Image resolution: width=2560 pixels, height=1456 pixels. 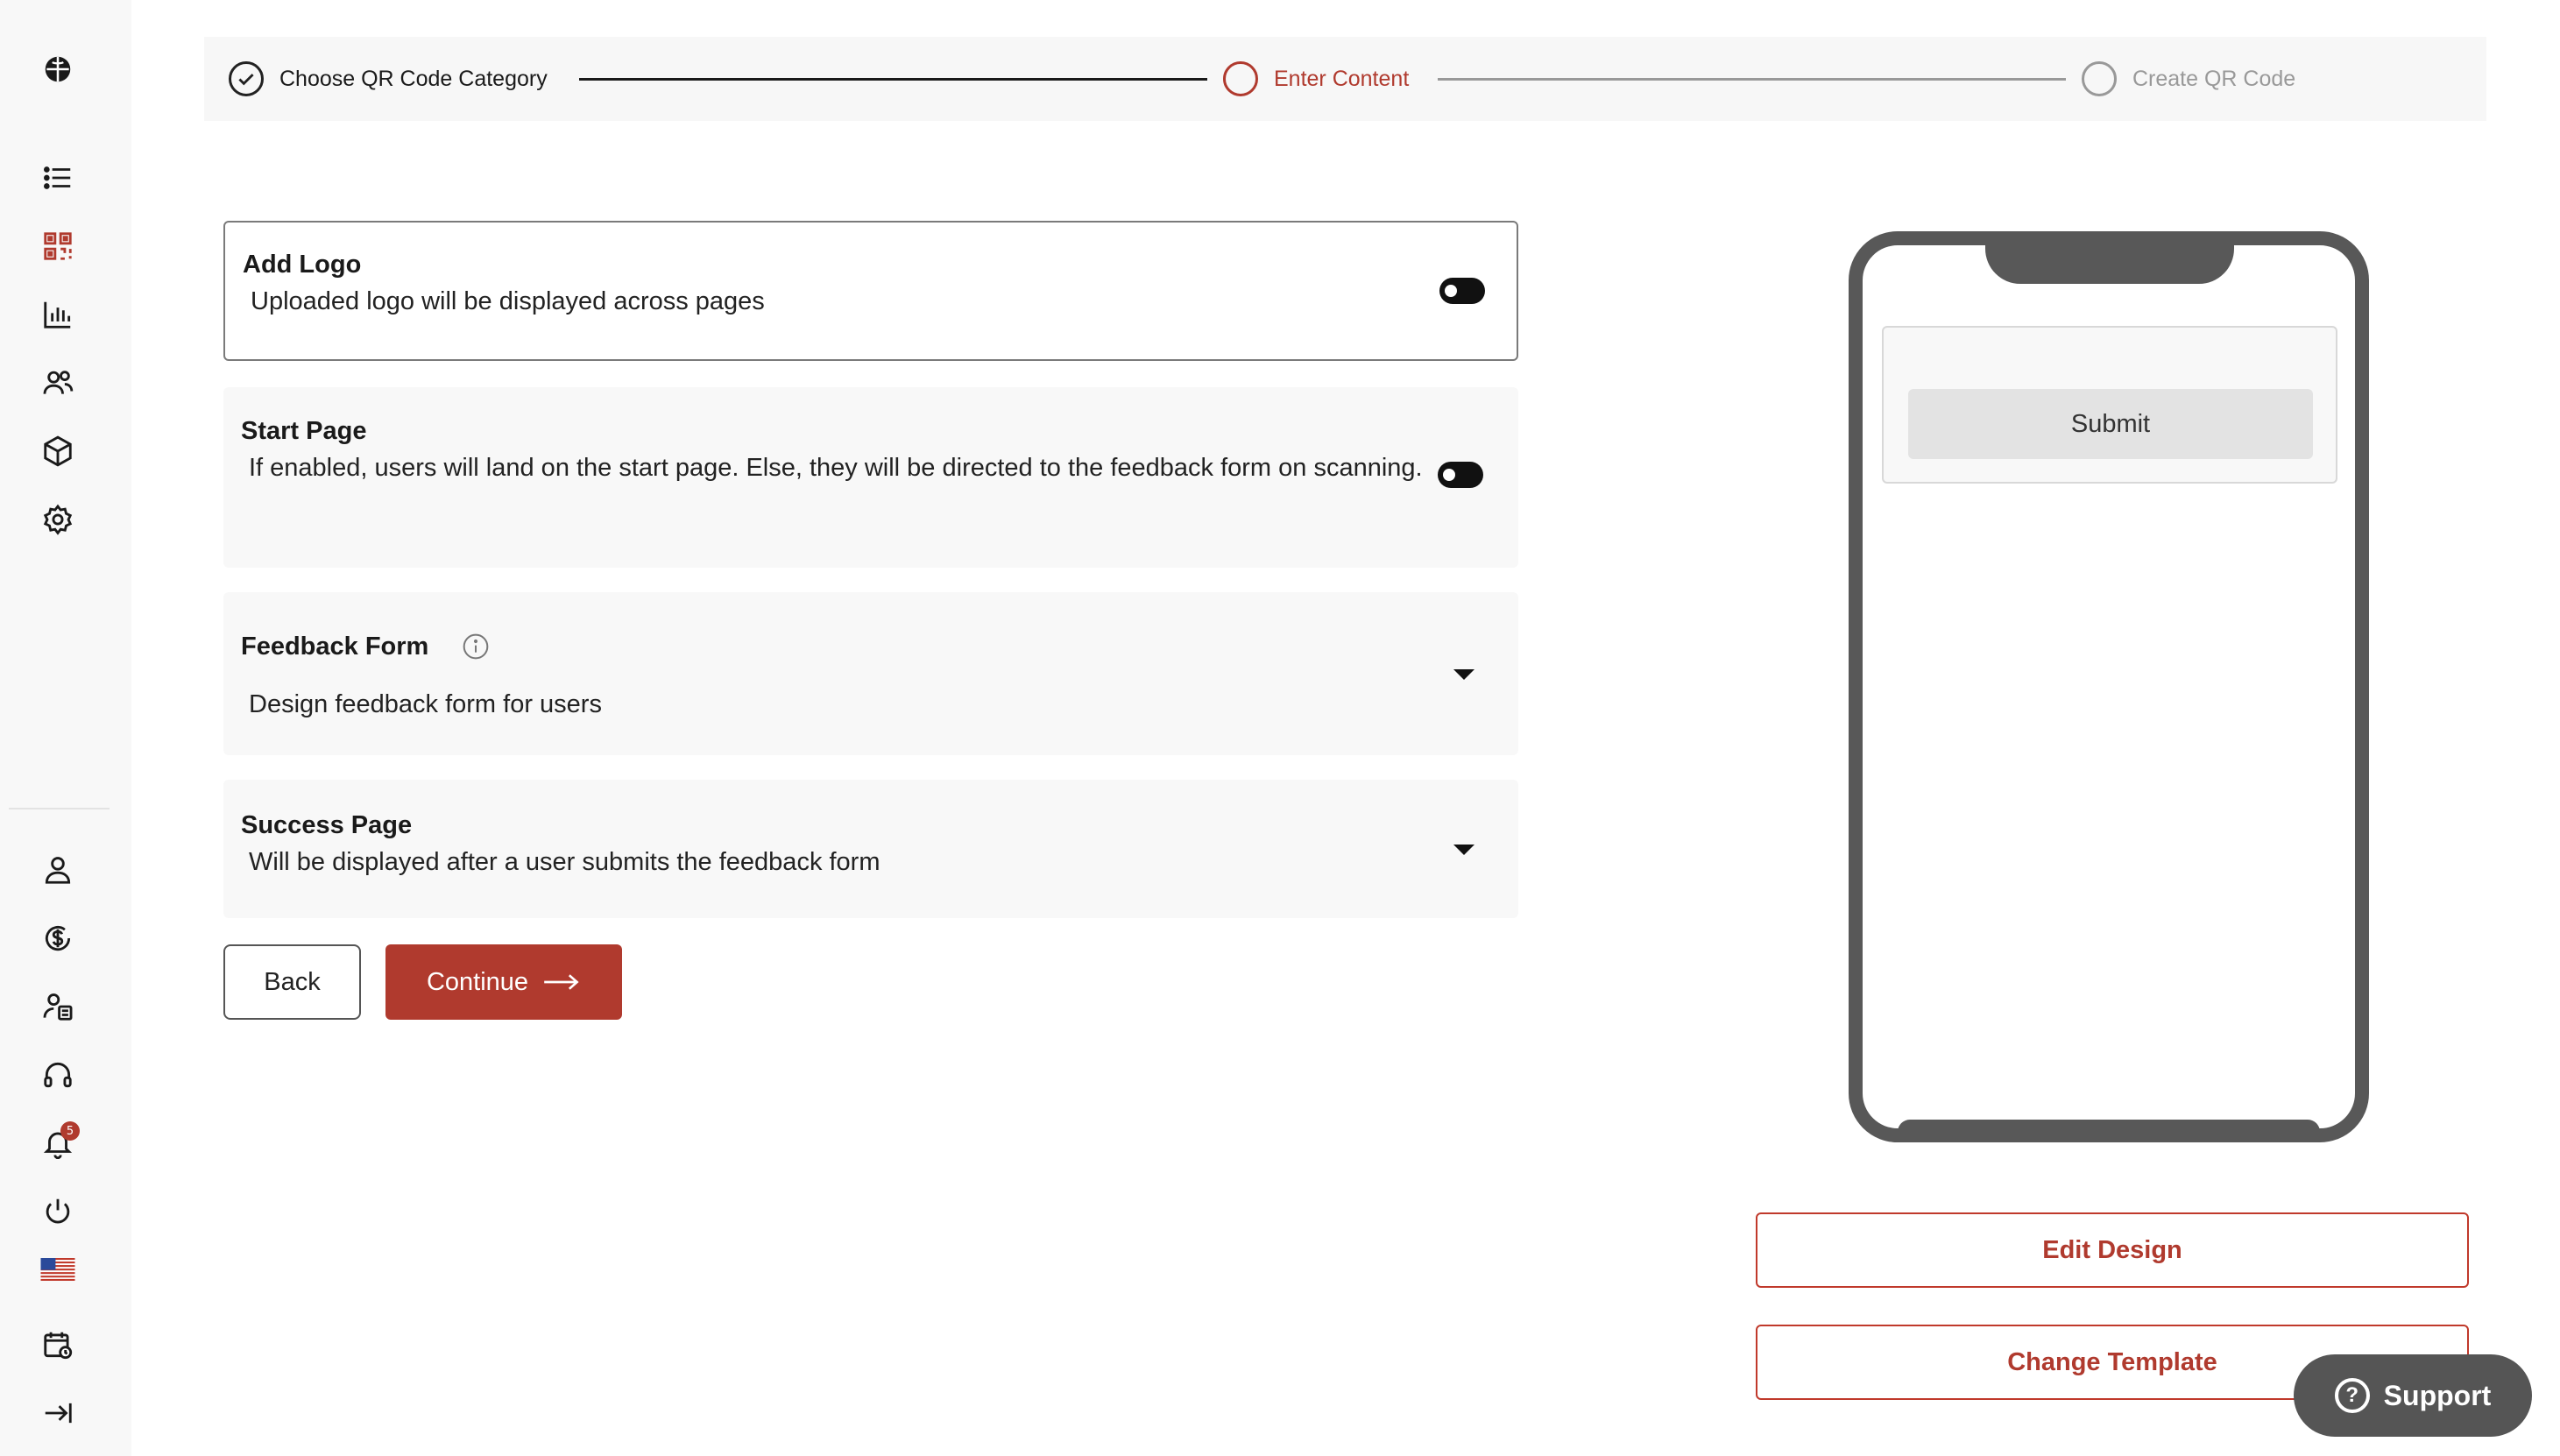 What do you see at coordinates (2109, 1126) in the screenshot?
I see `phone-home-bar` at bounding box center [2109, 1126].